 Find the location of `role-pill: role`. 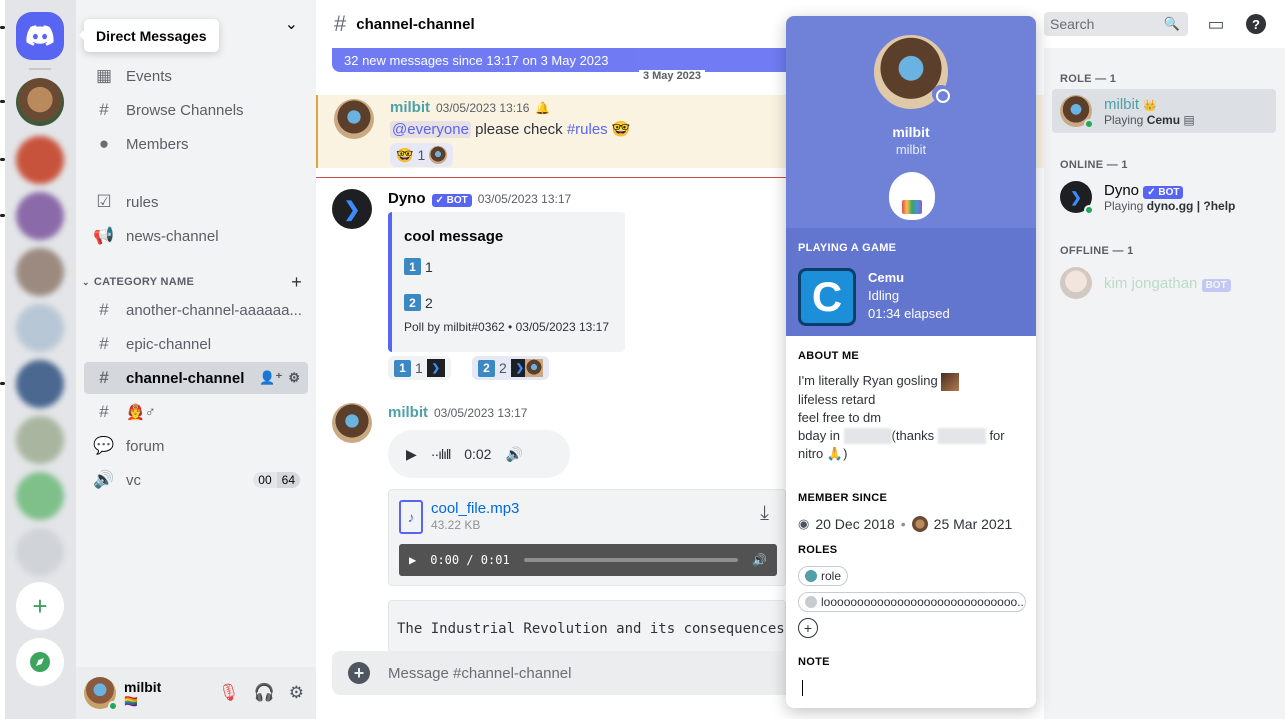

role-pill: role is located at coordinates (823, 576).